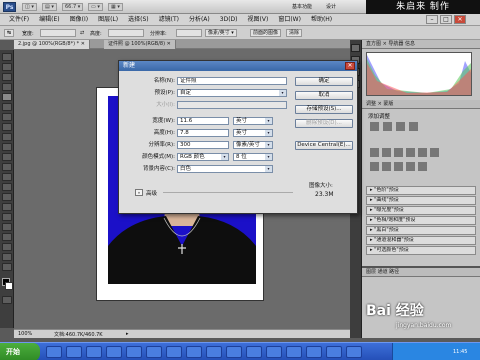  What do you see at coordinates (421, 44) in the screenshot?
I see `histogram-panel-tabs: 直方图 × 导航器 信息` at bounding box center [421, 44].